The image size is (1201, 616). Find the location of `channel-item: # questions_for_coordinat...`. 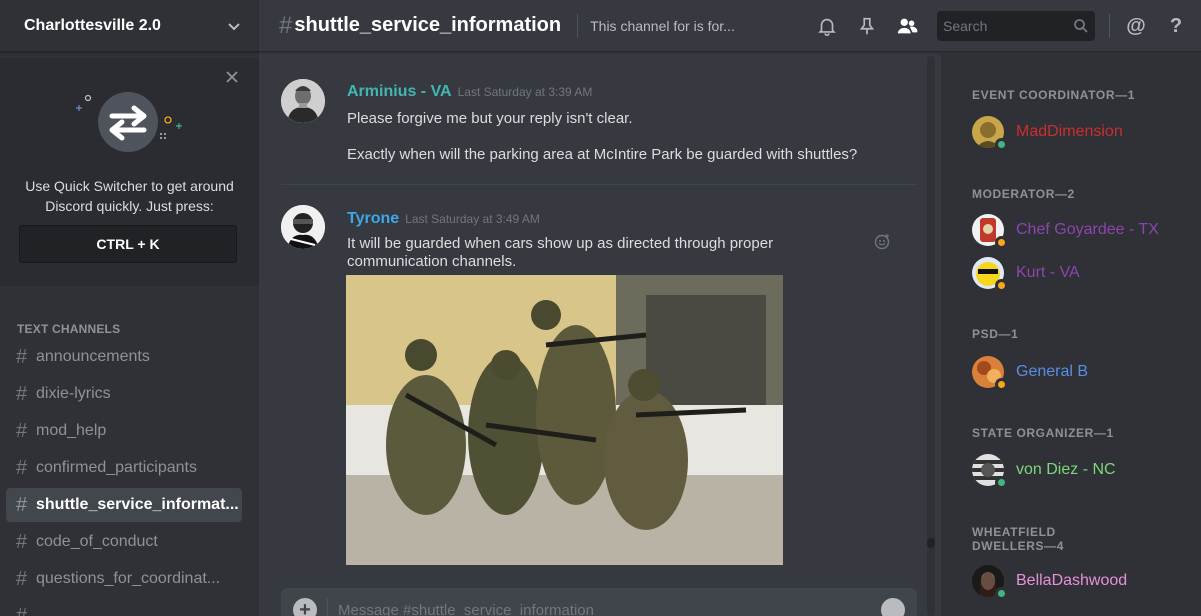

channel-item: # questions_for_coordinat... is located at coordinates (124, 579).